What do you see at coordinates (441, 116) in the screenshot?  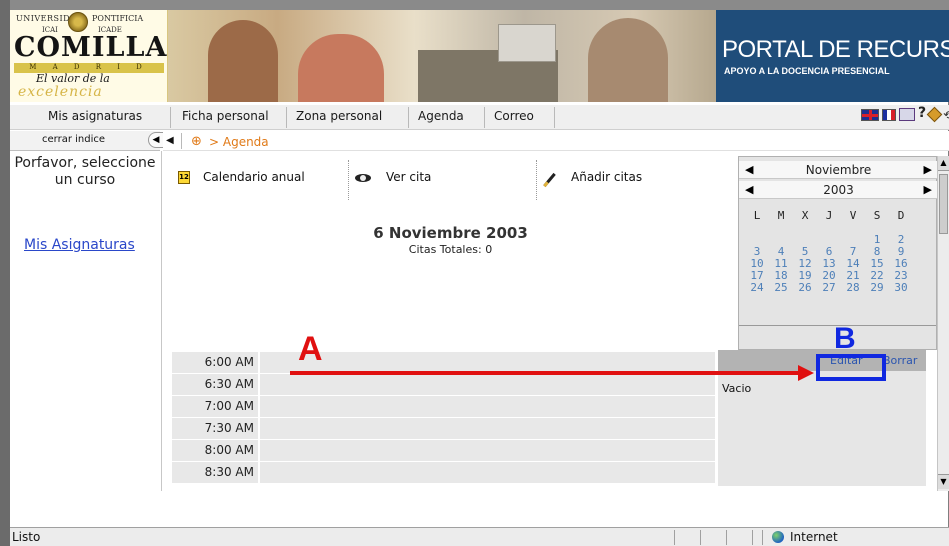 I see `nav-agenda: Agenda` at bounding box center [441, 116].